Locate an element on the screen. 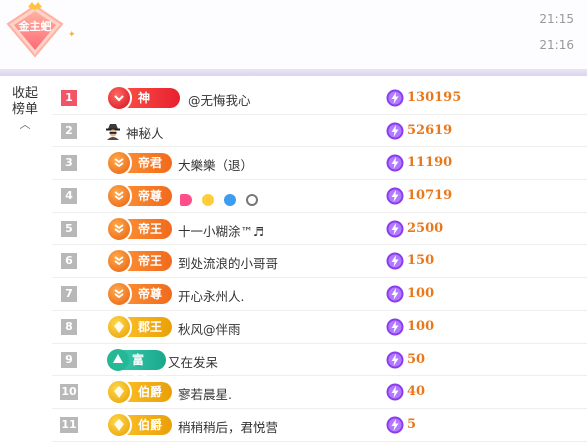  face-icon is located at coordinates (208, 199).